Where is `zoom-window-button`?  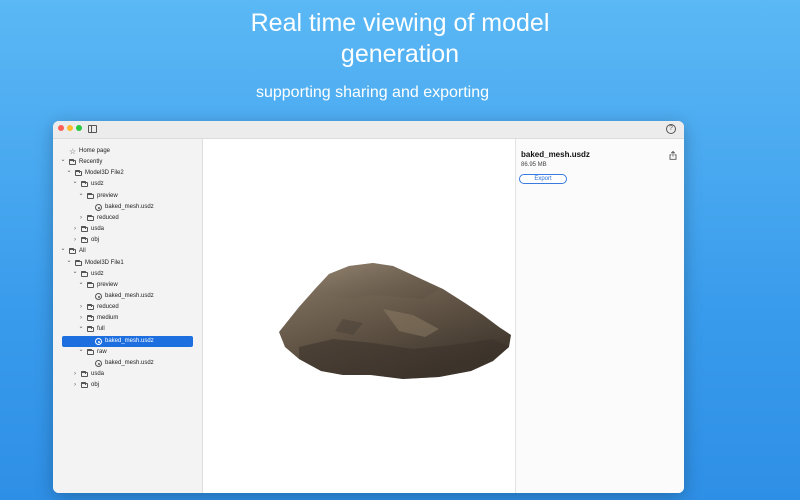 zoom-window-button is located at coordinates (79, 128).